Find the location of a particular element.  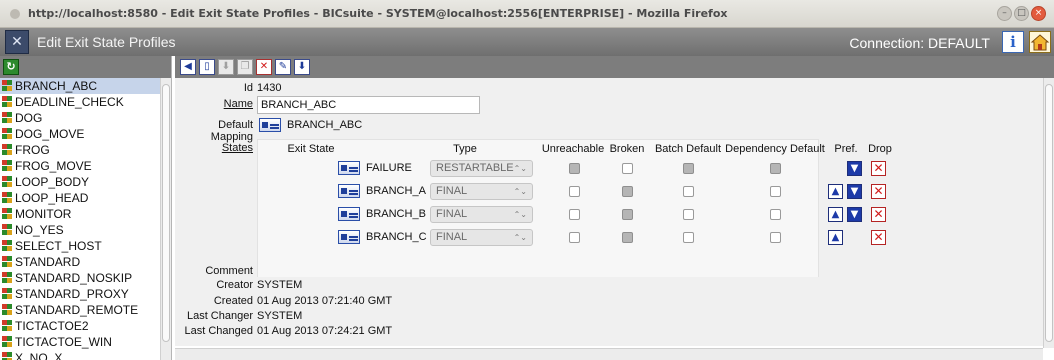

window-menu-icon is located at coordinates (15, 13).